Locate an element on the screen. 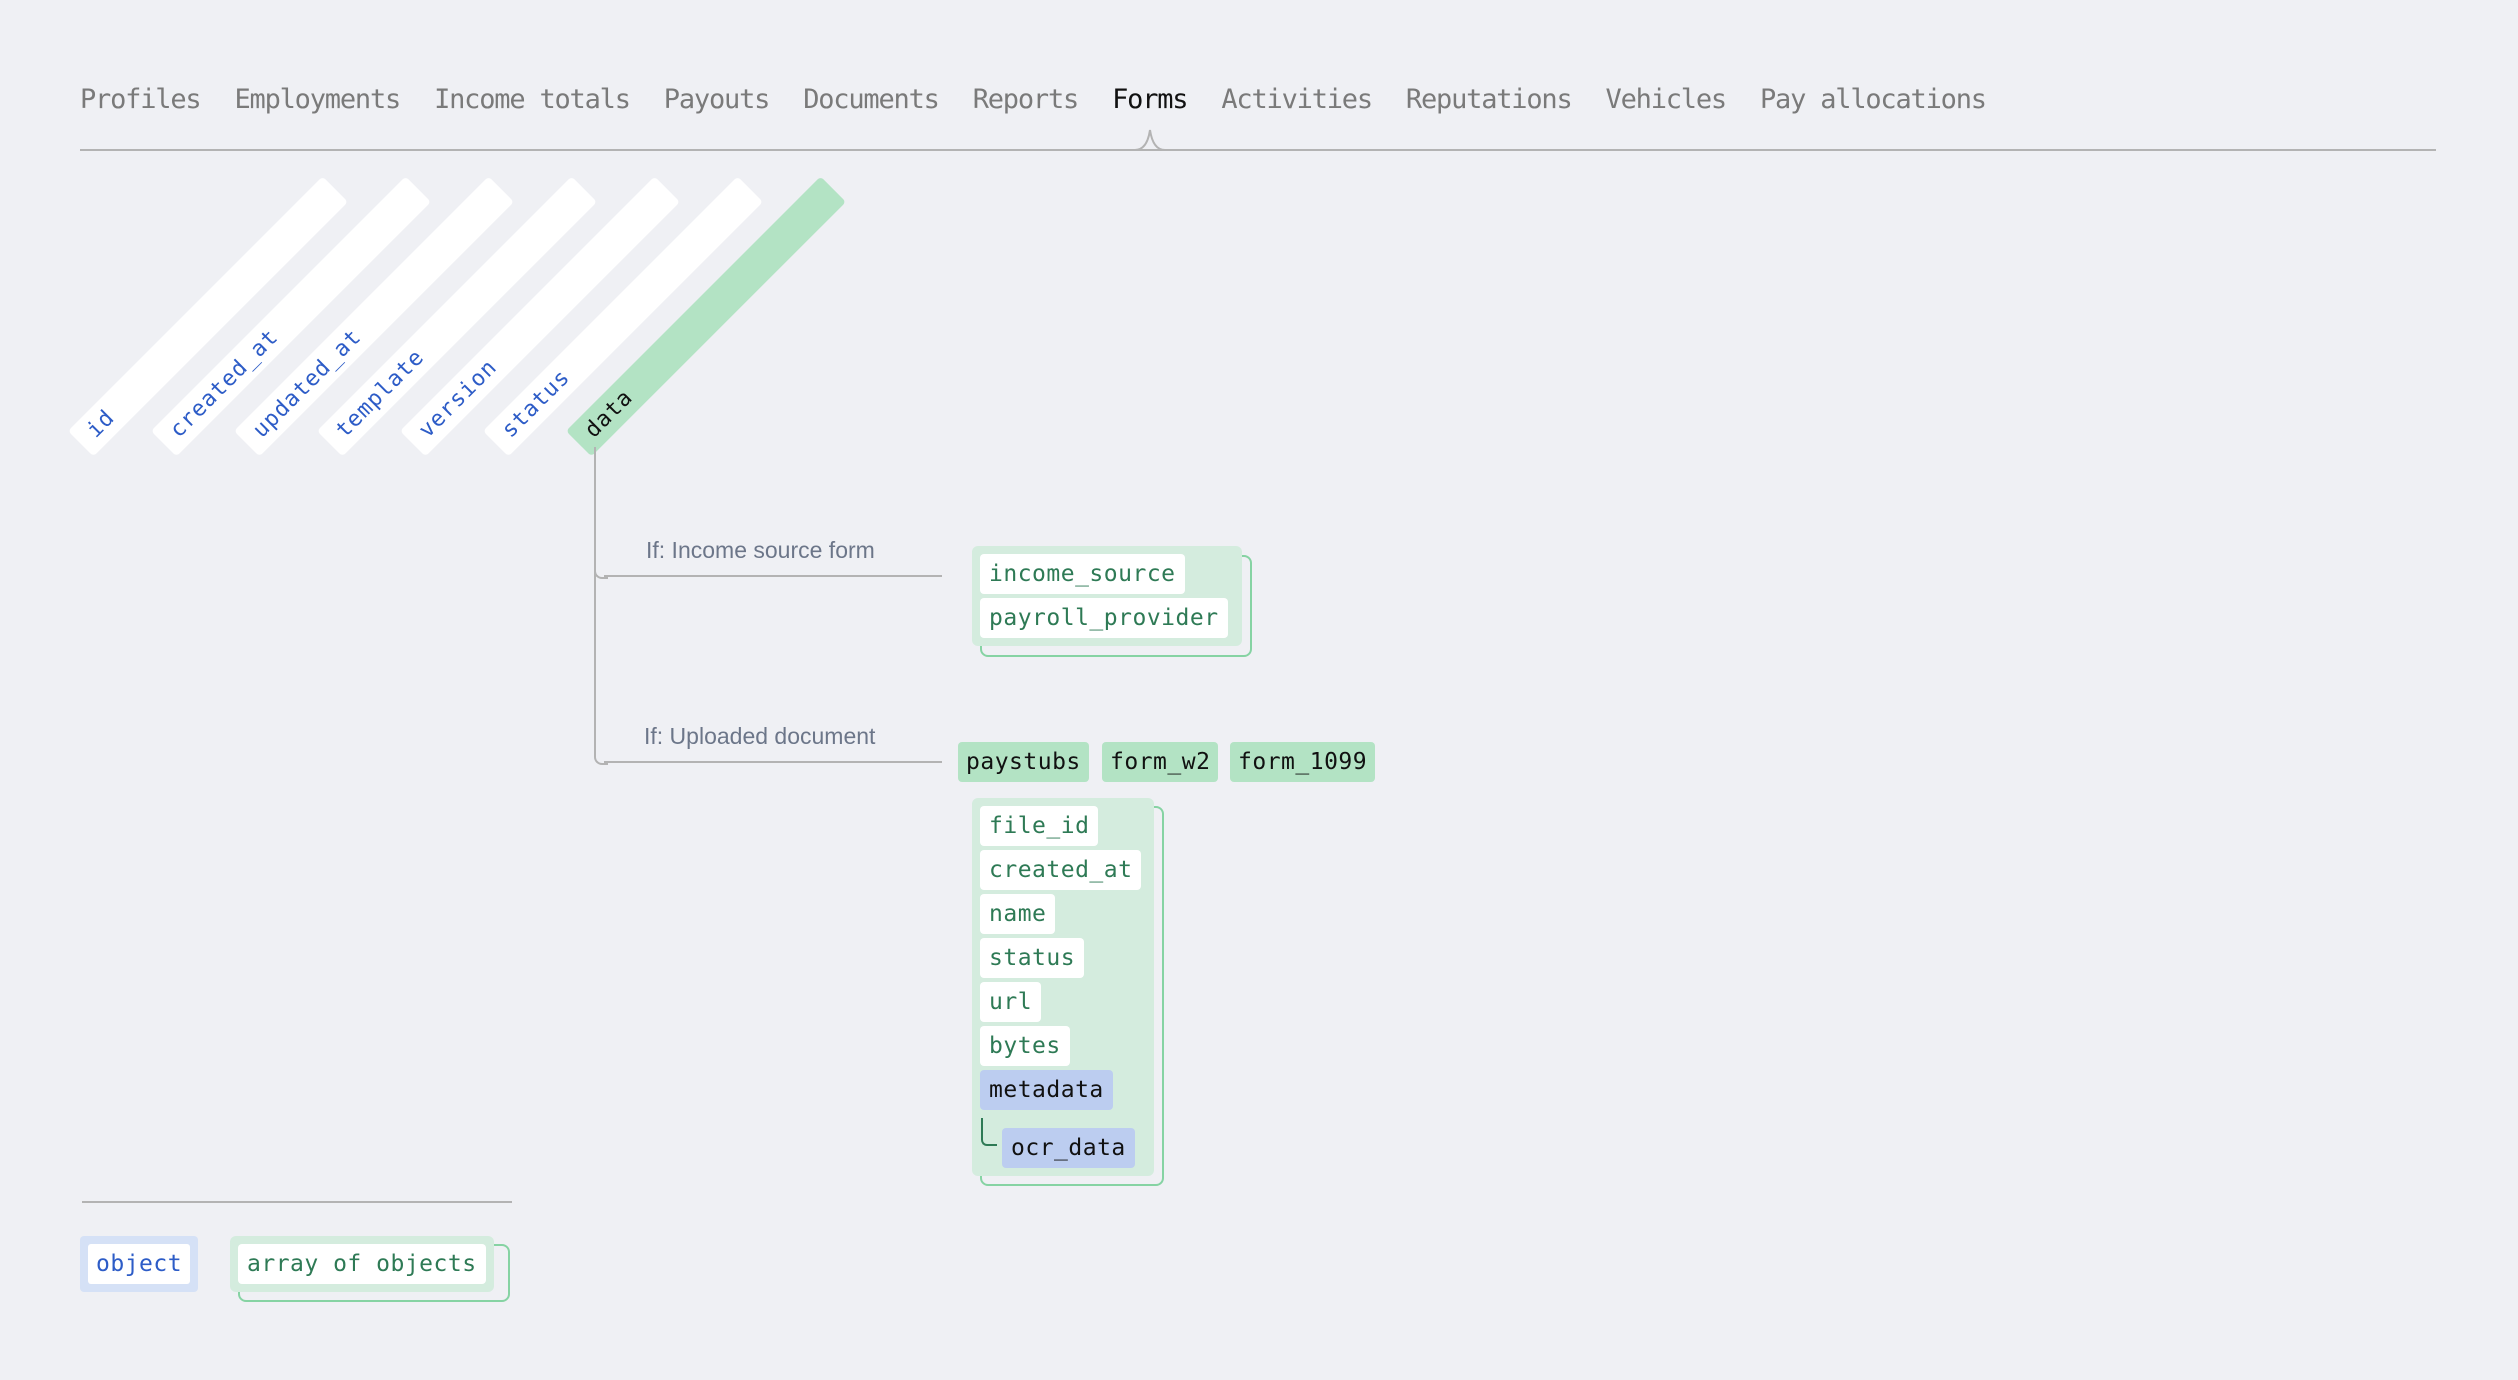 The height and width of the screenshot is (1380, 2518). legend-array-box: array of objects is located at coordinates (362, 1264).